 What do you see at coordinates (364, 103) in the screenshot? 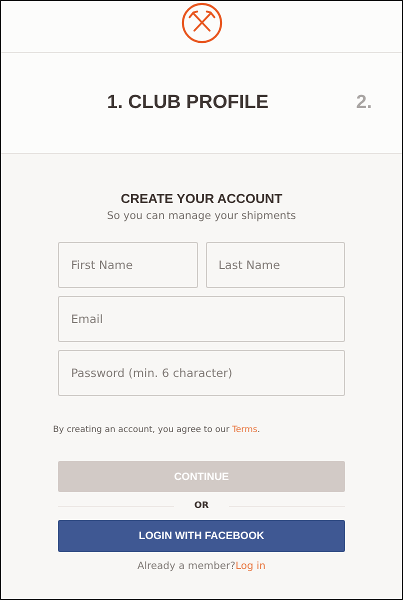
I see `step-label: 2.` at bounding box center [364, 103].